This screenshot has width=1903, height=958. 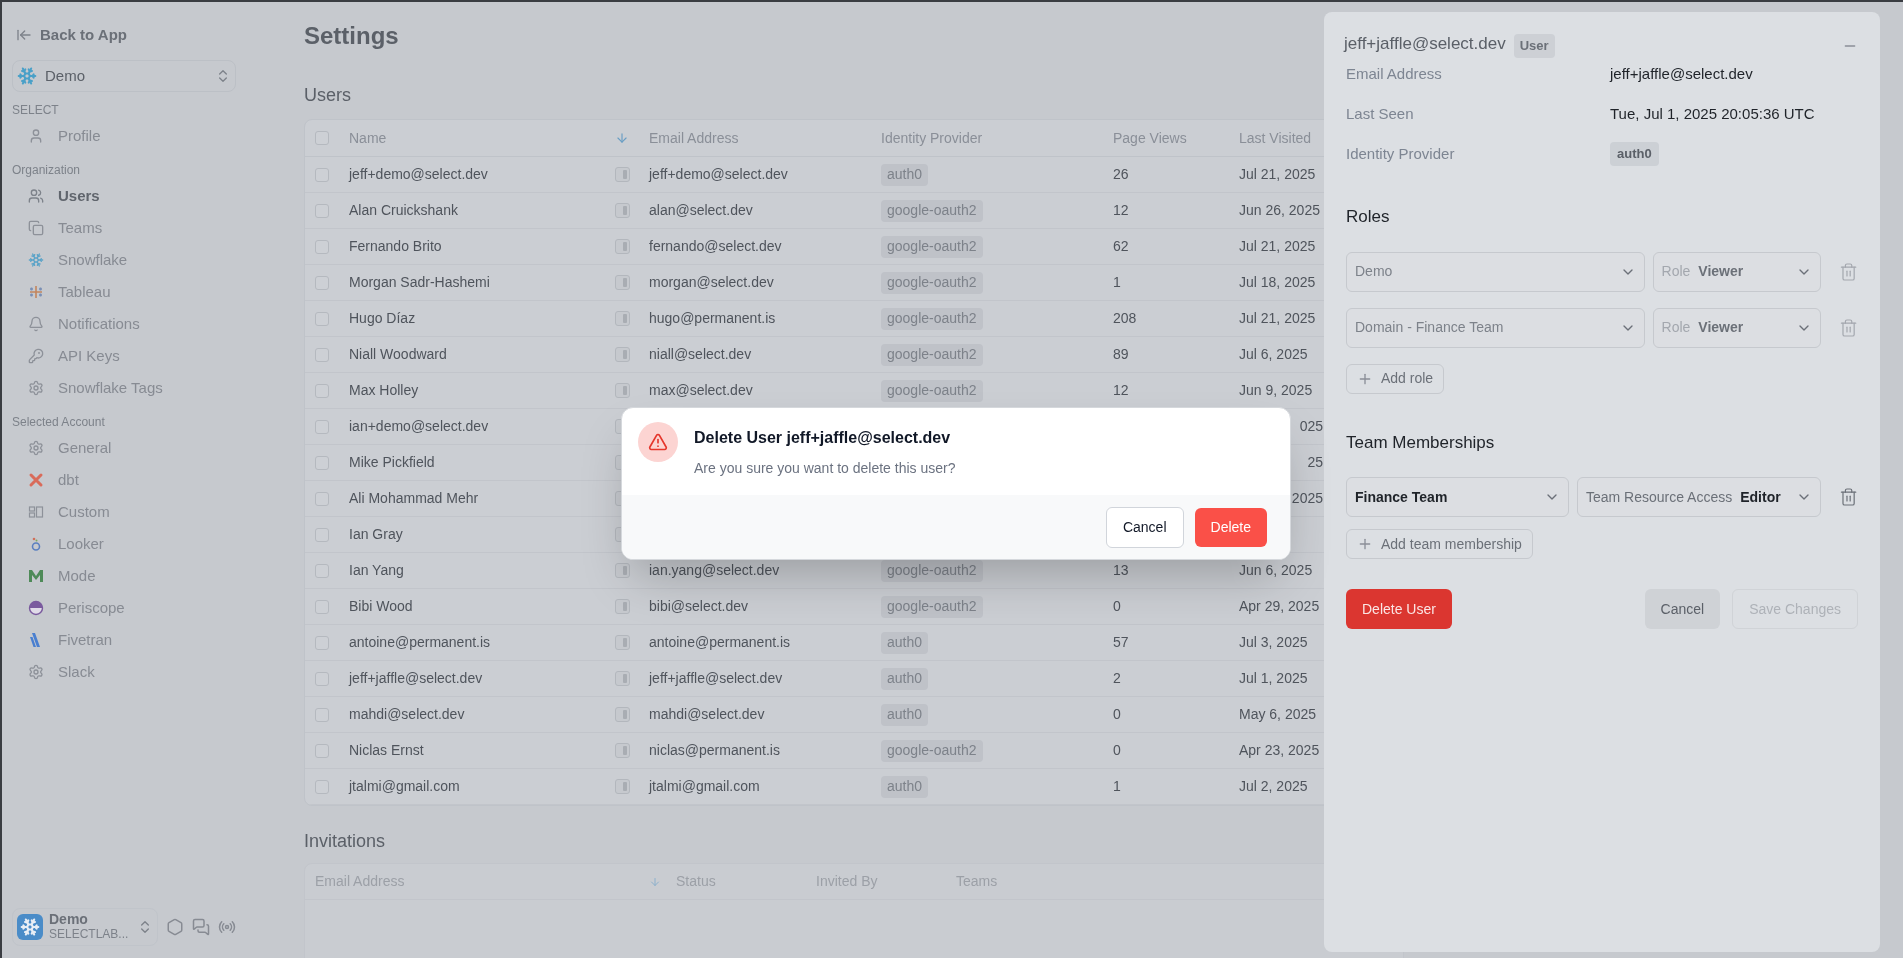 I want to click on sidebar-item: Periscope, so click(x=124, y=608).